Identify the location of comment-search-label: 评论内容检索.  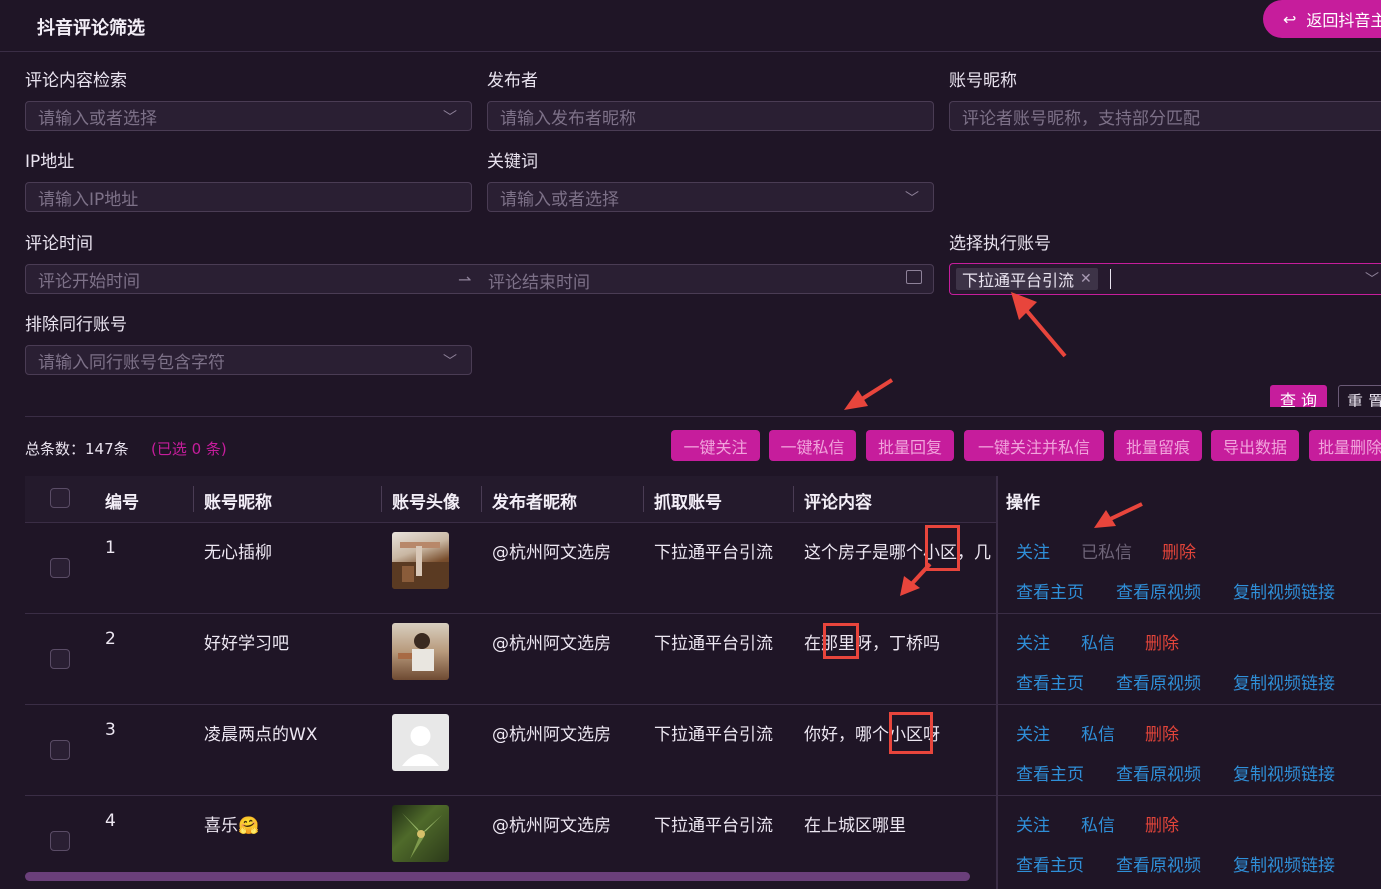
(76, 81).